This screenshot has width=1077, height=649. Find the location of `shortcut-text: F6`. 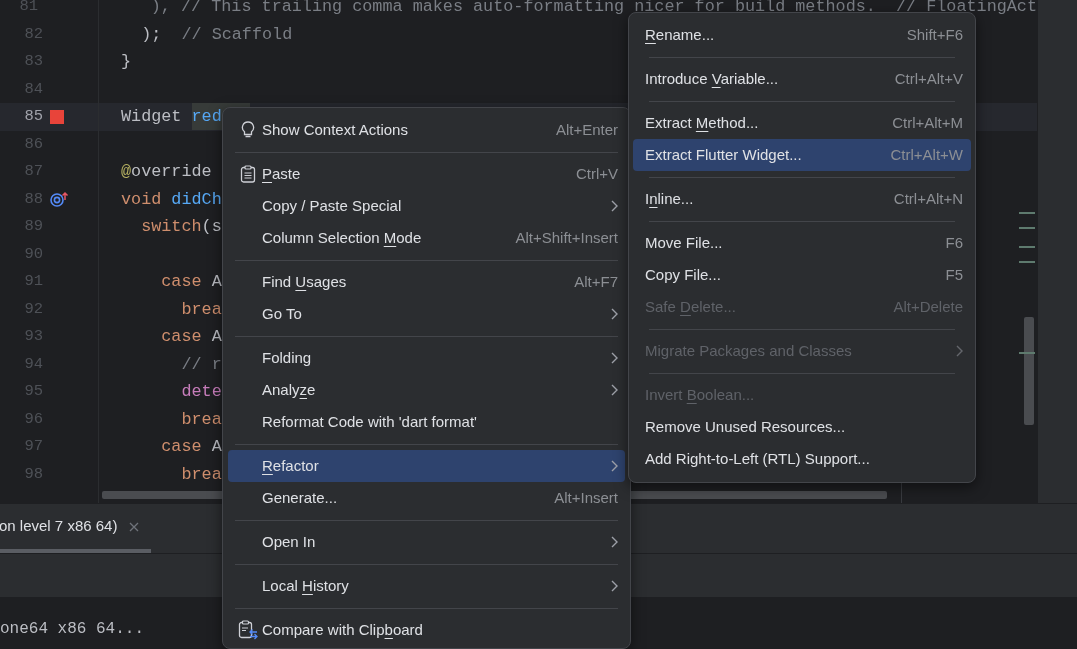

shortcut-text: F6 is located at coordinates (954, 242).